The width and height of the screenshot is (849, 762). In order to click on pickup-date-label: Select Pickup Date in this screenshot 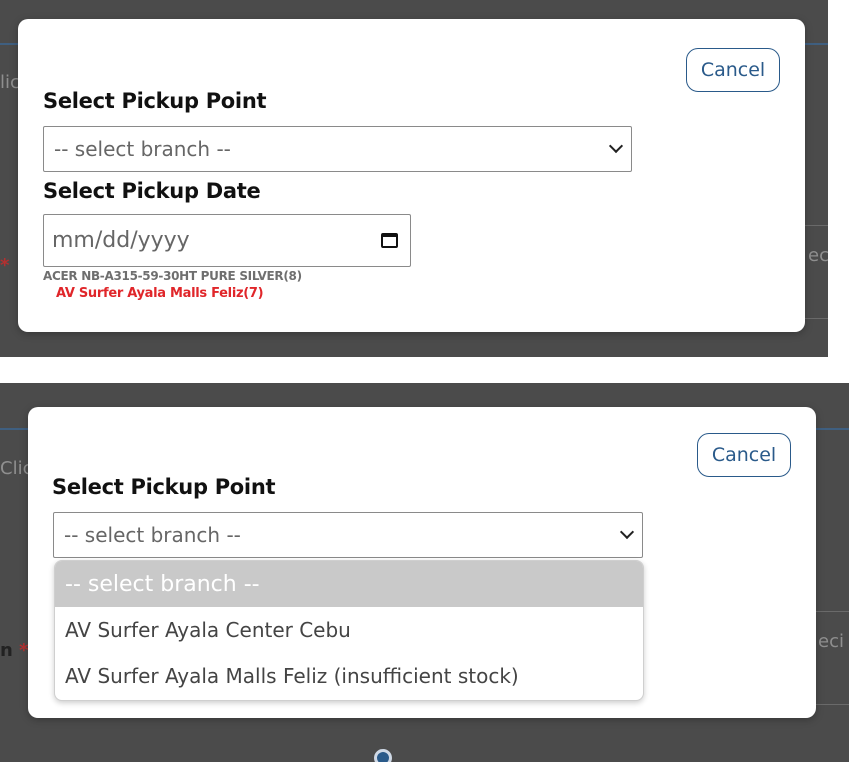, I will do `click(152, 191)`.